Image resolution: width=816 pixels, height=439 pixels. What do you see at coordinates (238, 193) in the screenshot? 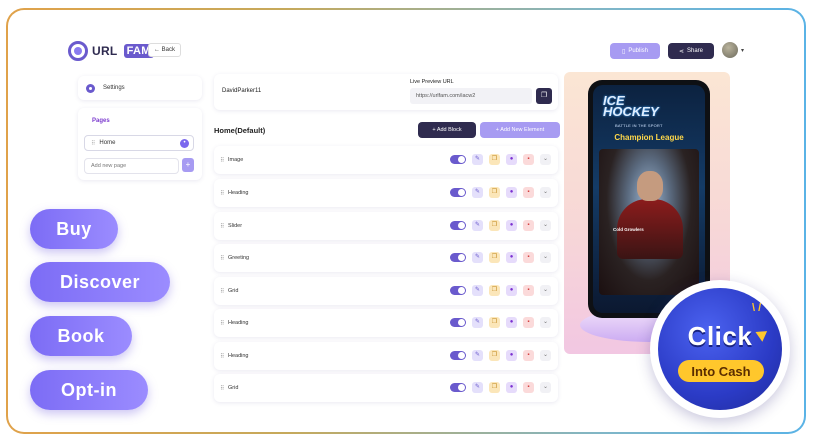
I see `block-label: Heading` at bounding box center [238, 193].